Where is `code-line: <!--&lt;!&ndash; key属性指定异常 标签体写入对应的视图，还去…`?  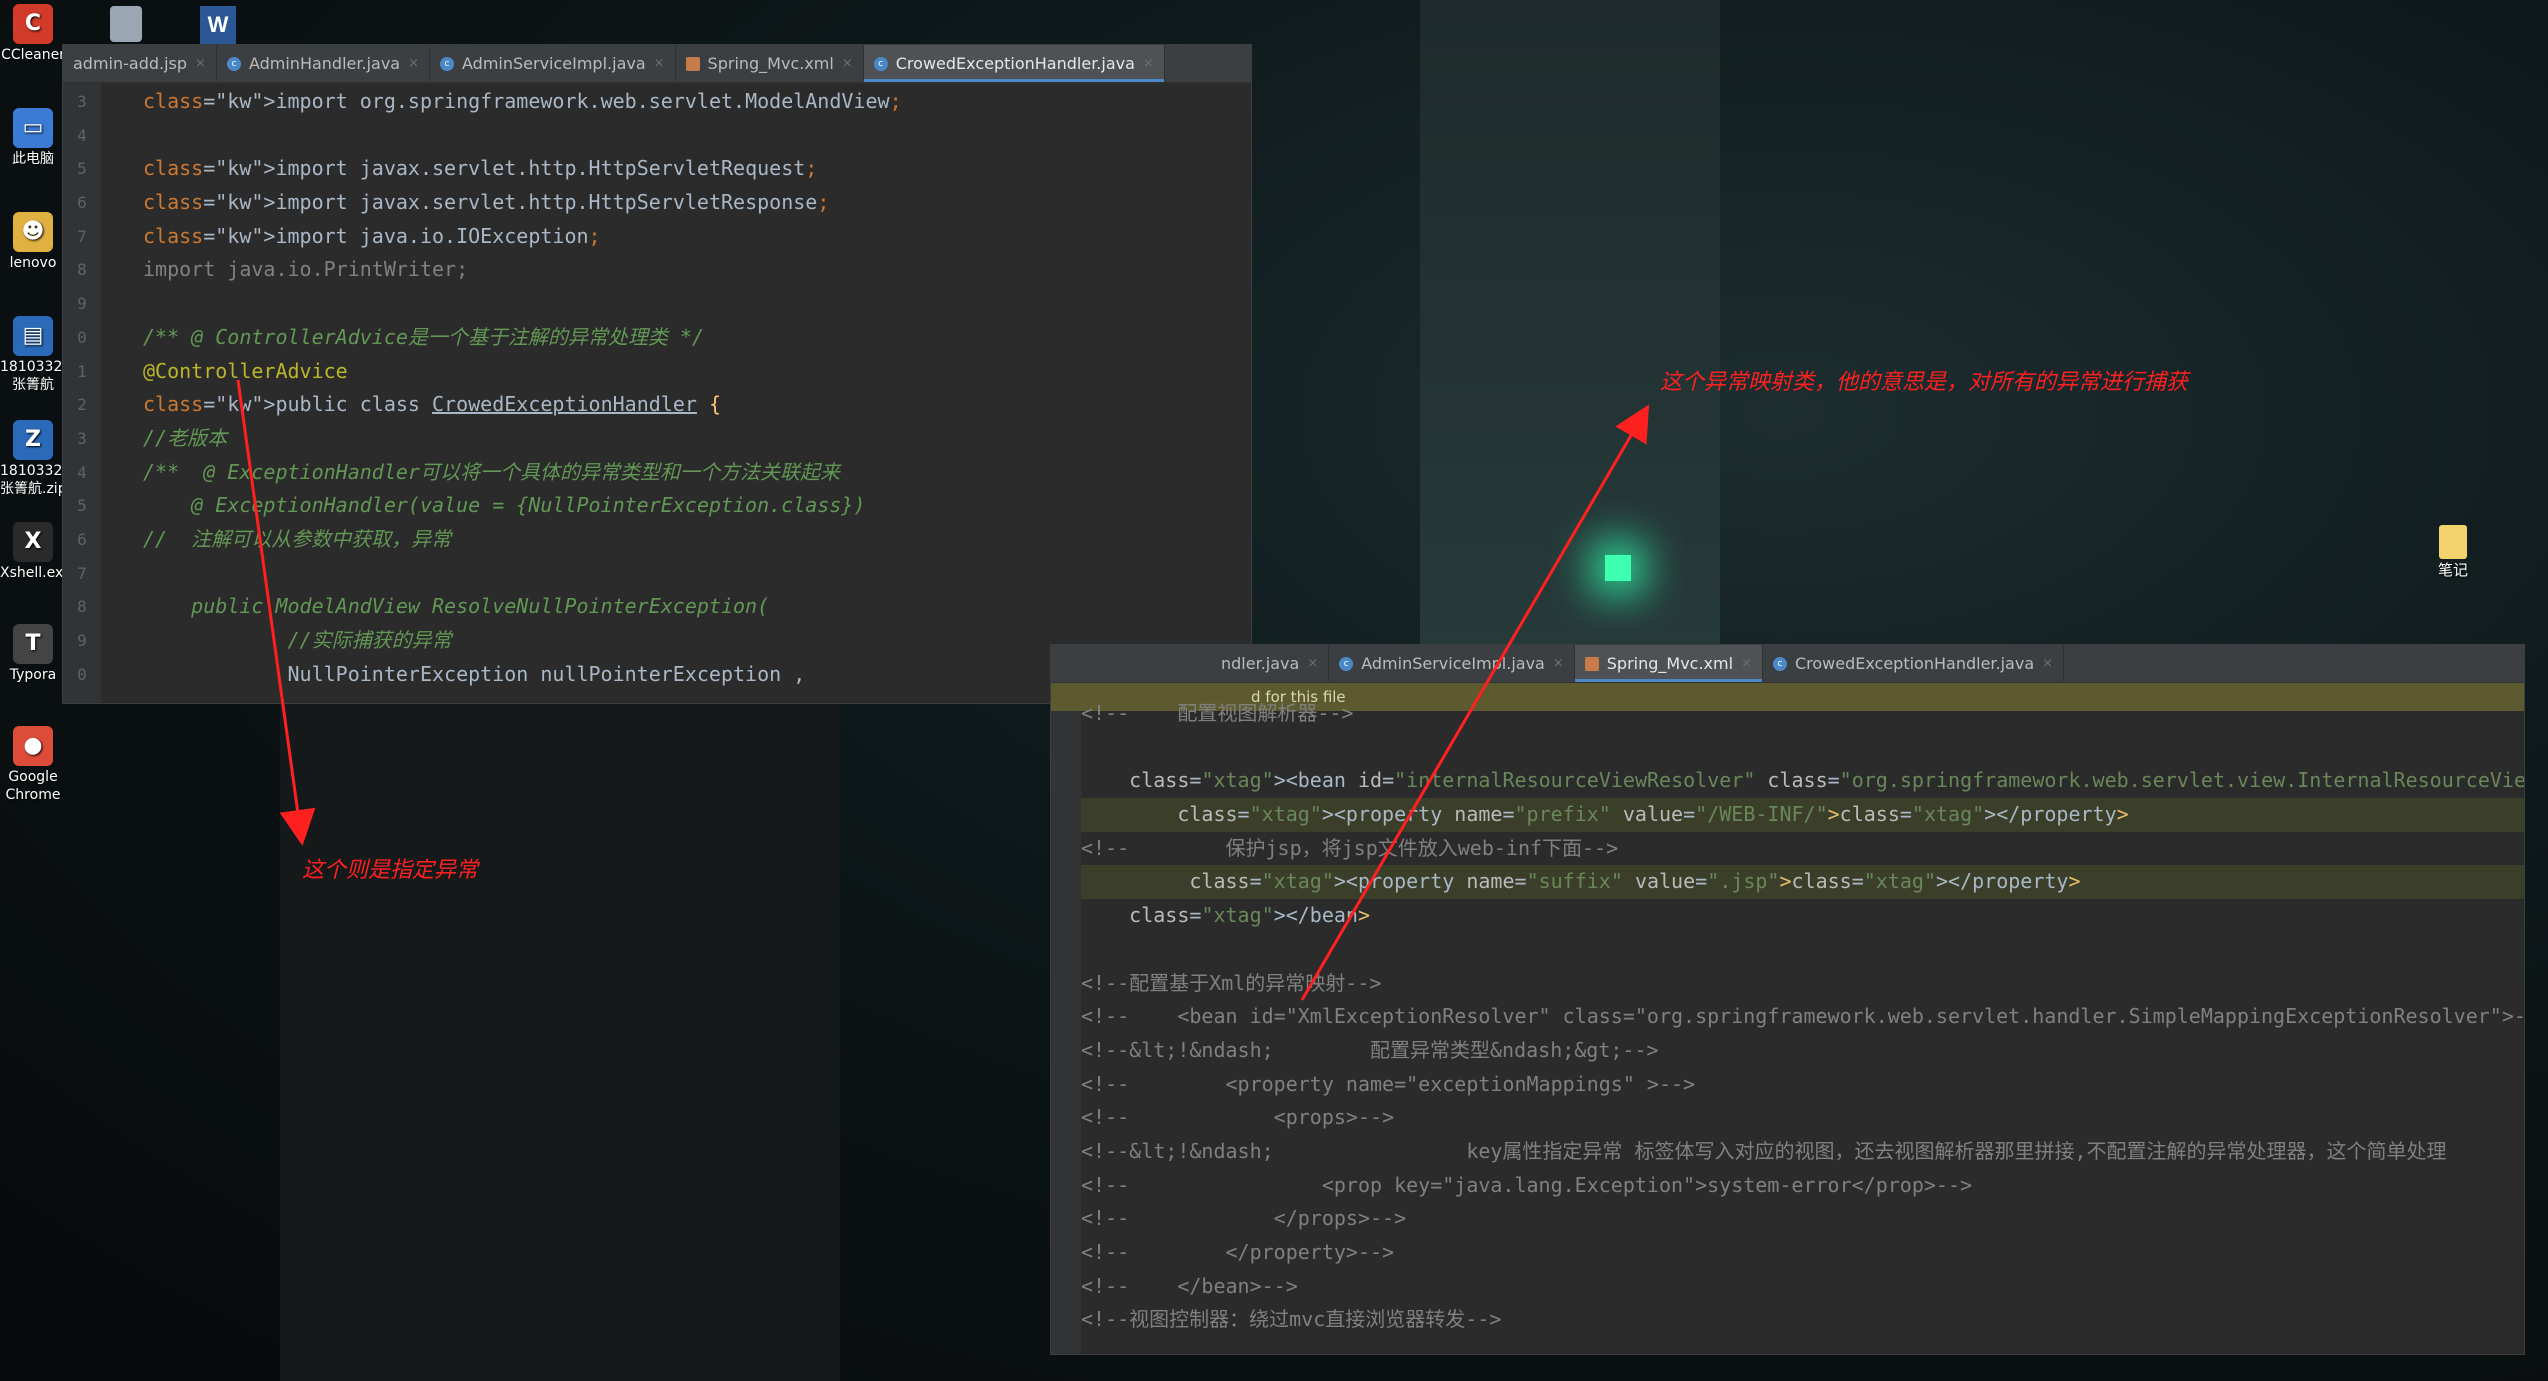 code-line: <!--&lt;!&ndash; key属性指定异常 标签体写入对应的视图，还去… is located at coordinates (1802, 1152).